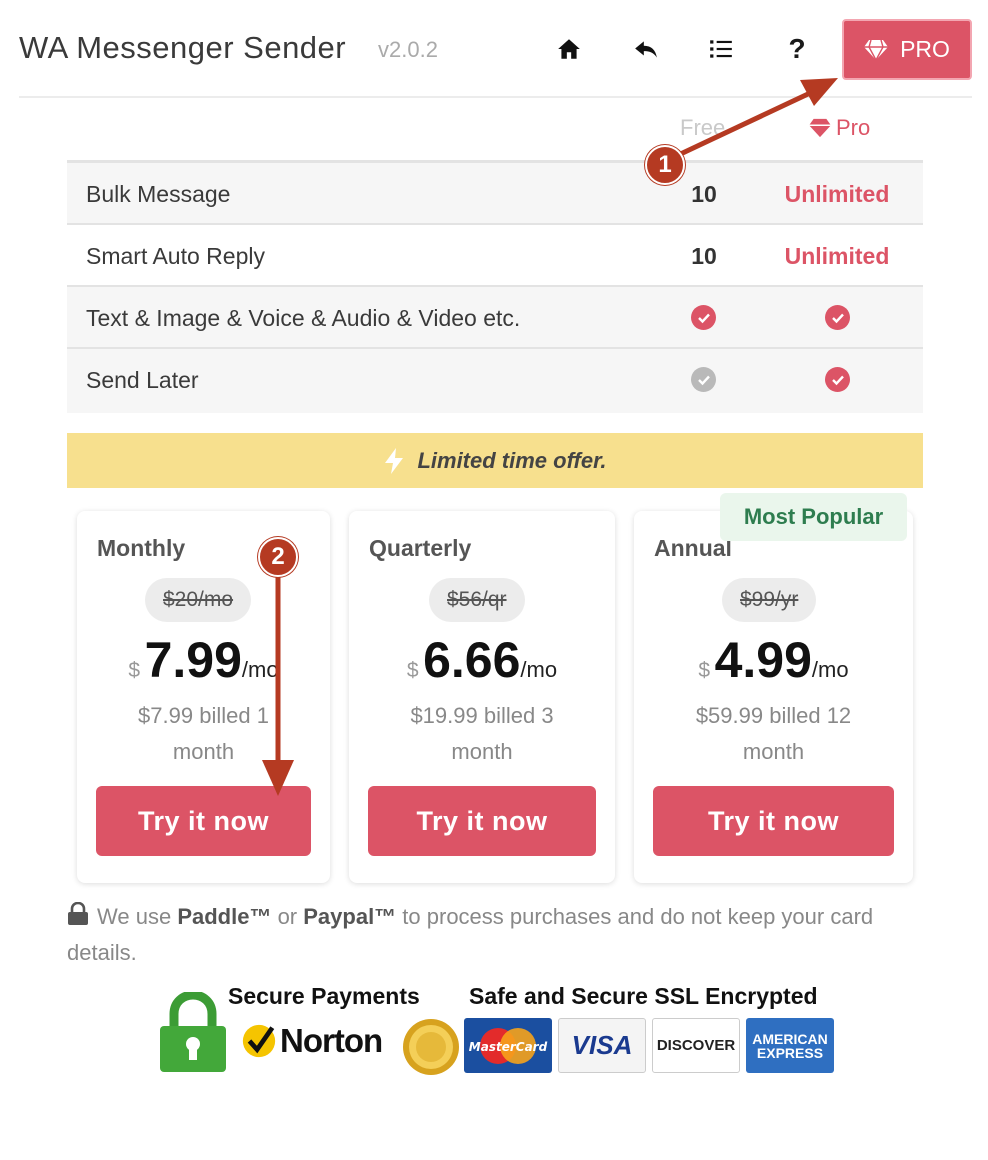 The image size is (988, 1160). Describe the element at coordinates (203, 715) in the screenshot. I see `billed-line: $7.99 billed 1` at that location.